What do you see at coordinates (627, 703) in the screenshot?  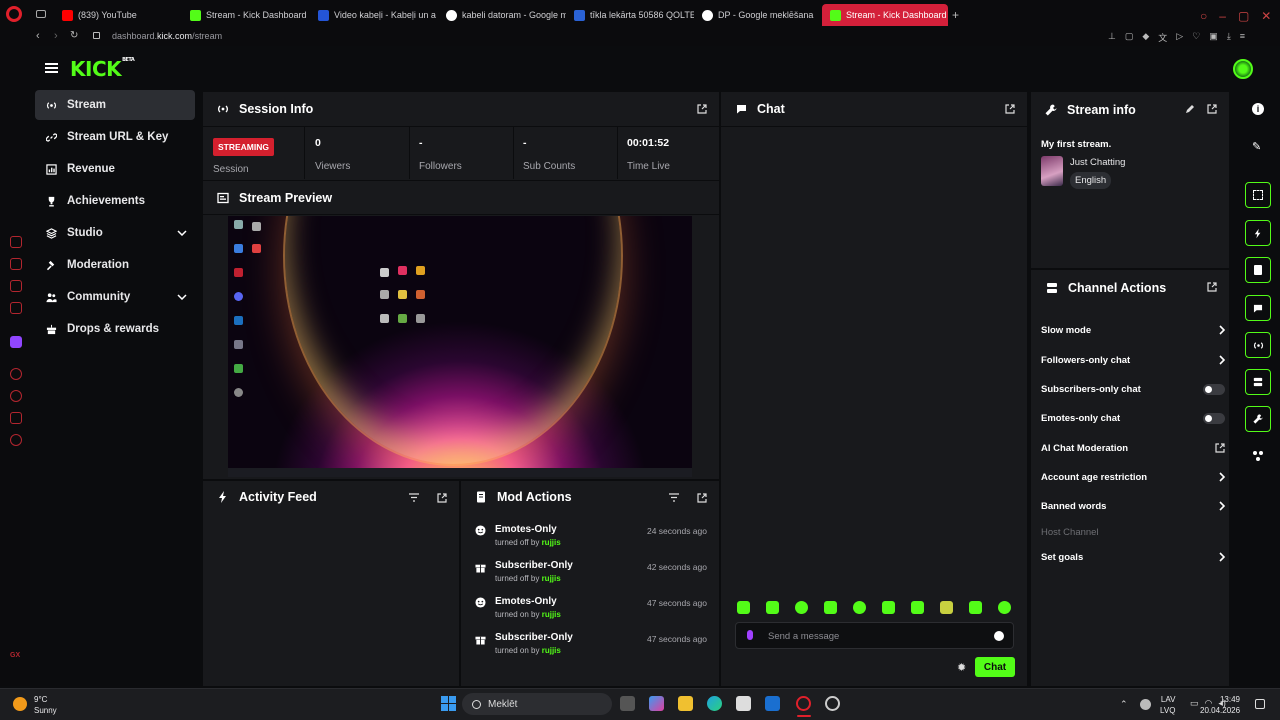 I see `task-view-icon` at bounding box center [627, 703].